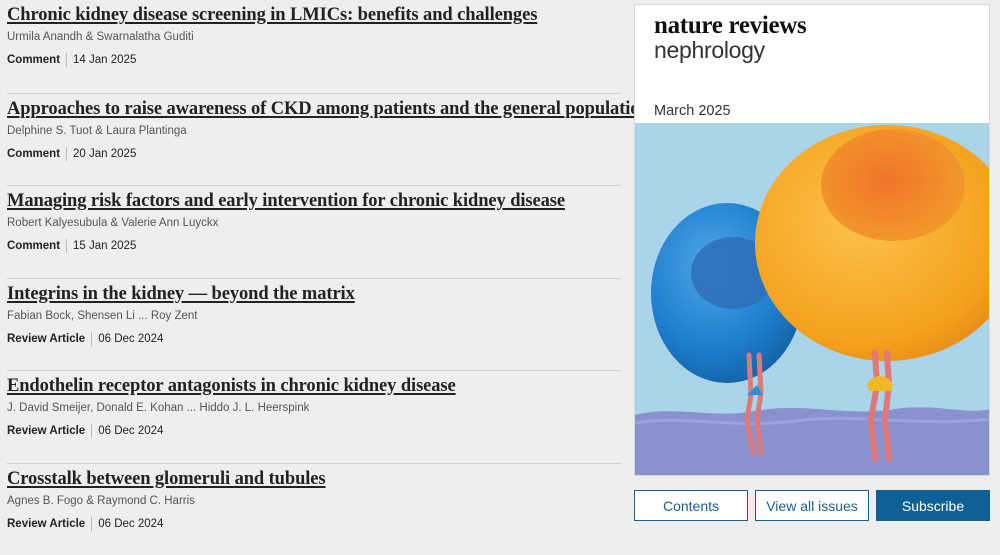  I want to click on view-all-issues-button: View all issues, so click(812, 505).